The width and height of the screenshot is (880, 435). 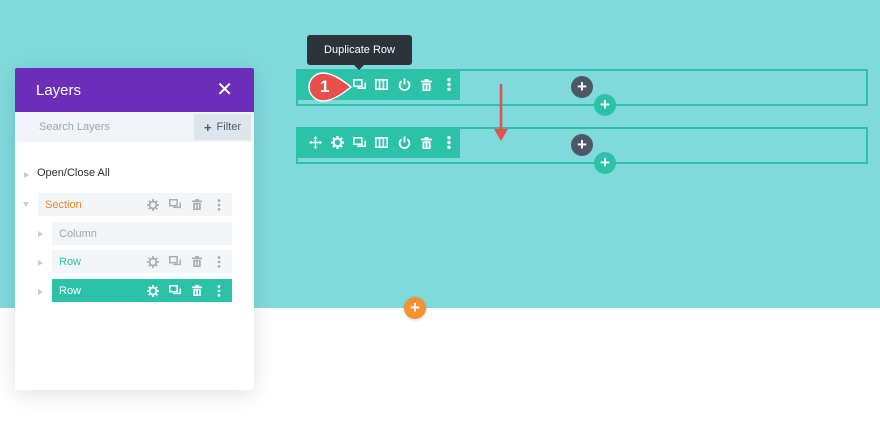 What do you see at coordinates (501, 112) in the screenshot?
I see `down-arrow-icon` at bounding box center [501, 112].